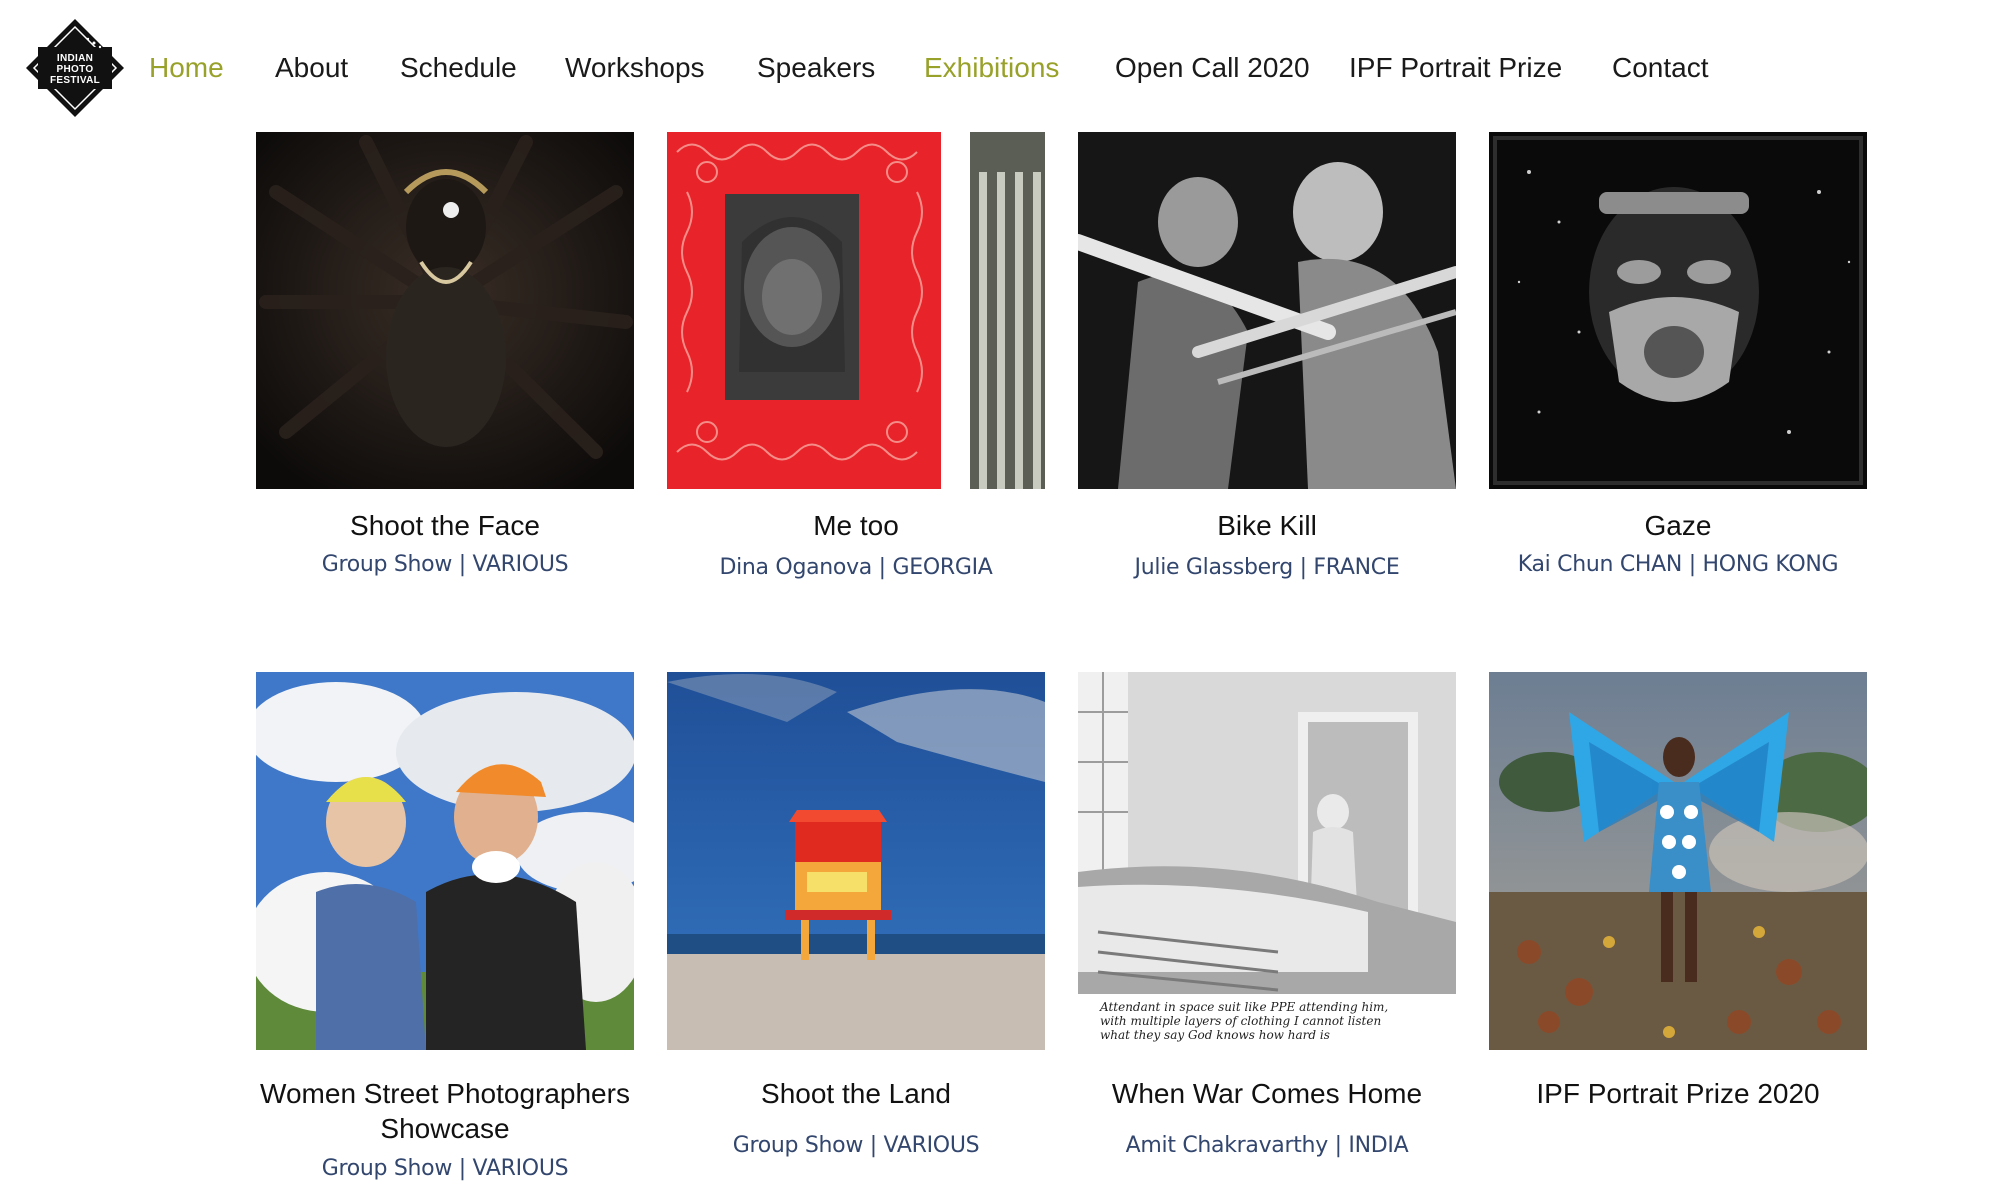  What do you see at coordinates (1660, 68) in the screenshot?
I see `nav-contact: Contact` at bounding box center [1660, 68].